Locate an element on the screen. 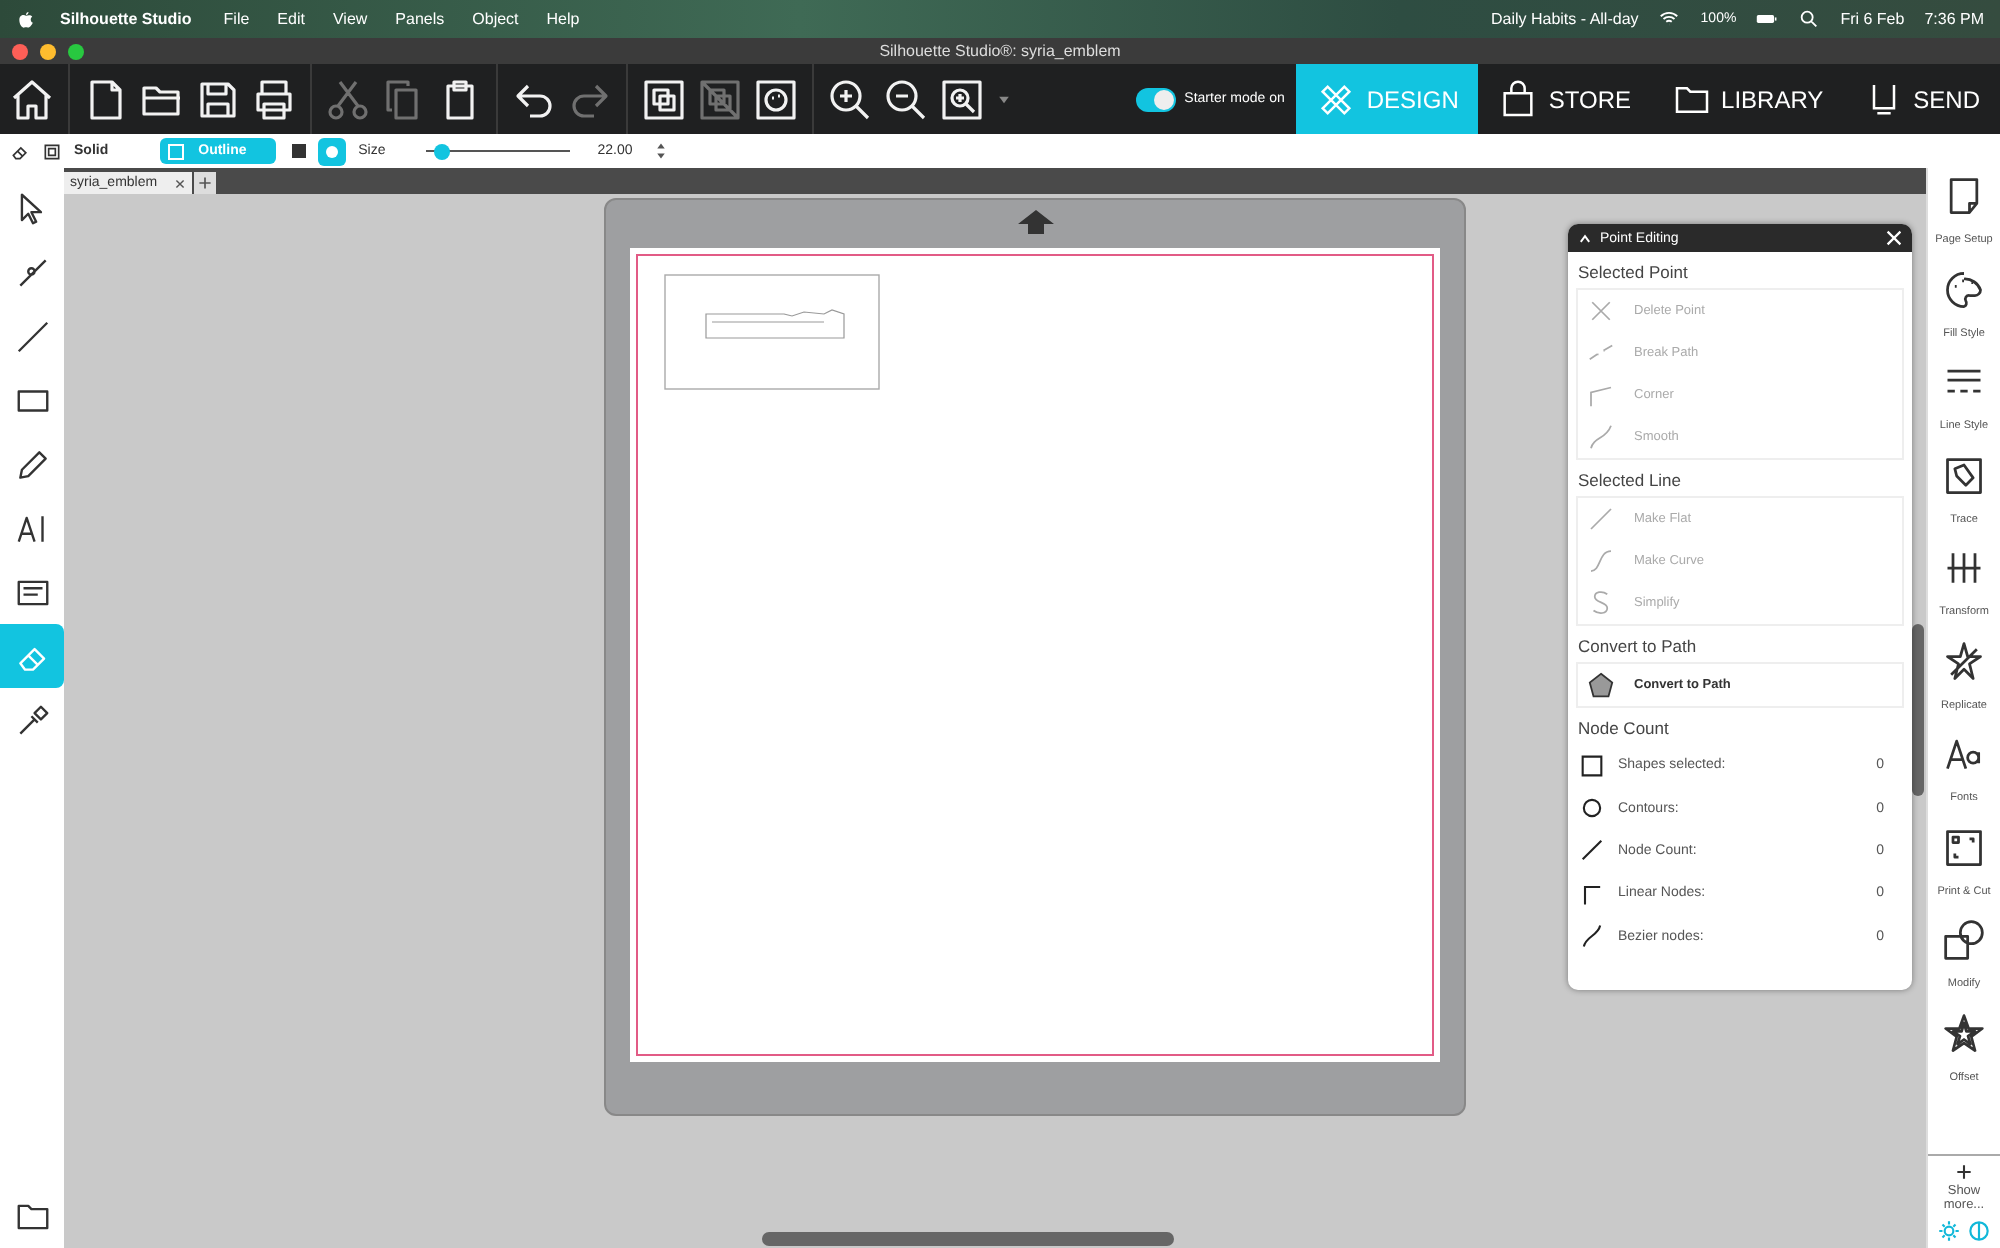 This screenshot has height=1248, width=2000. stepper-icon is located at coordinates (661, 151).